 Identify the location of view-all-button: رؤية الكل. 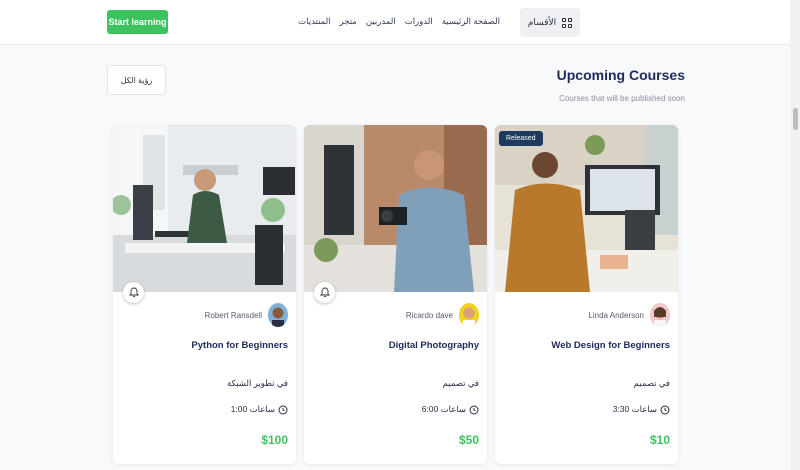
(136, 80).